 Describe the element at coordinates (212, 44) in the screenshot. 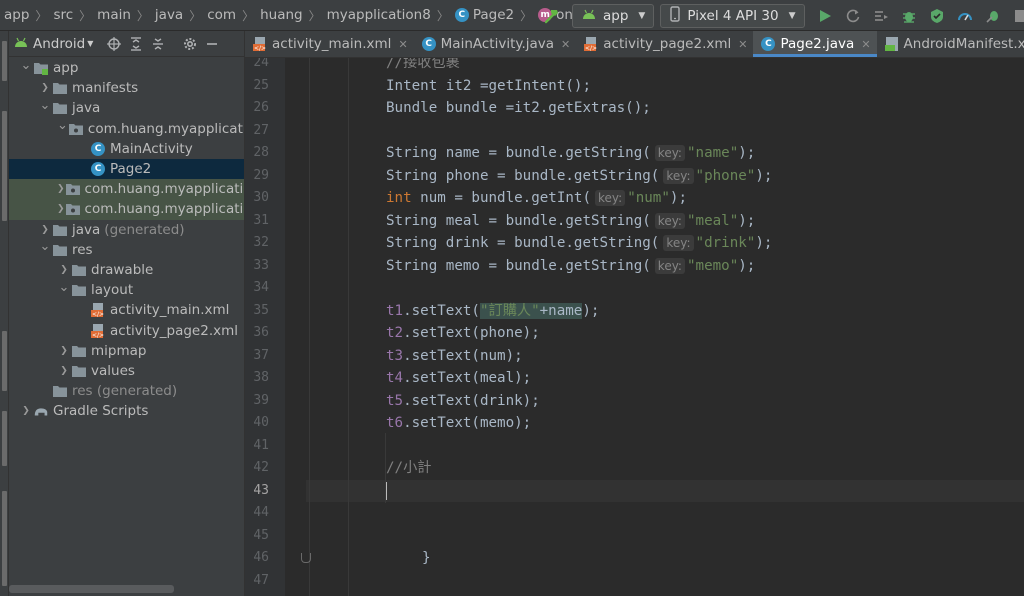

I see `hide-panel-icon` at that location.